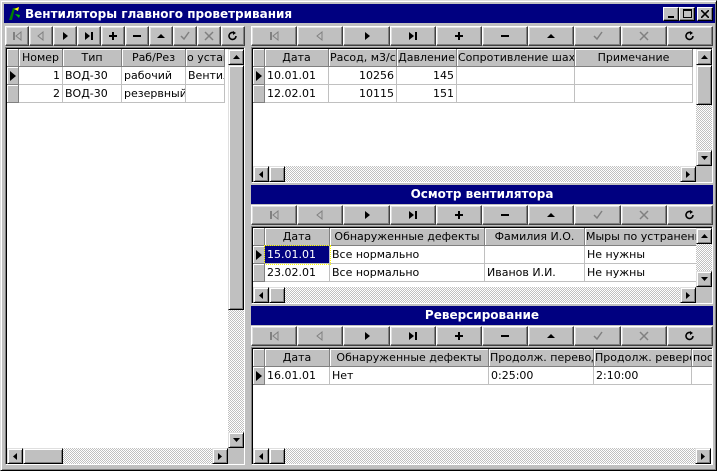 Image resolution: width=717 pixels, height=471 pixels. I want to click on table-row: 15.01.01 Все нормально Не нужны, so click(475, 255).